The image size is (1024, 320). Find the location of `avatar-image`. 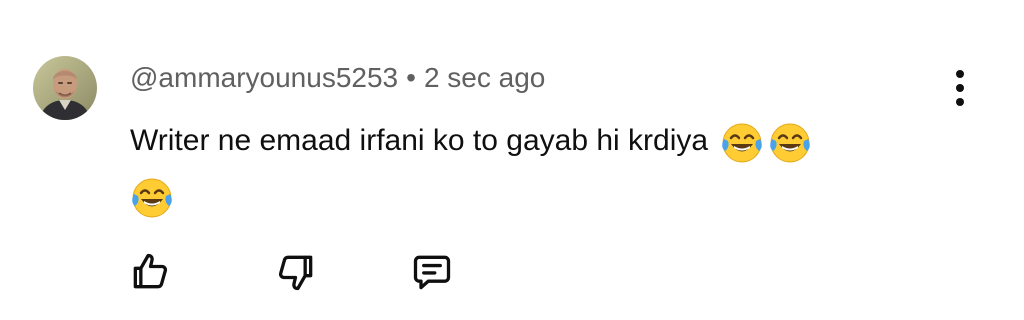

avatar-image is located at coordinates (65, 88).